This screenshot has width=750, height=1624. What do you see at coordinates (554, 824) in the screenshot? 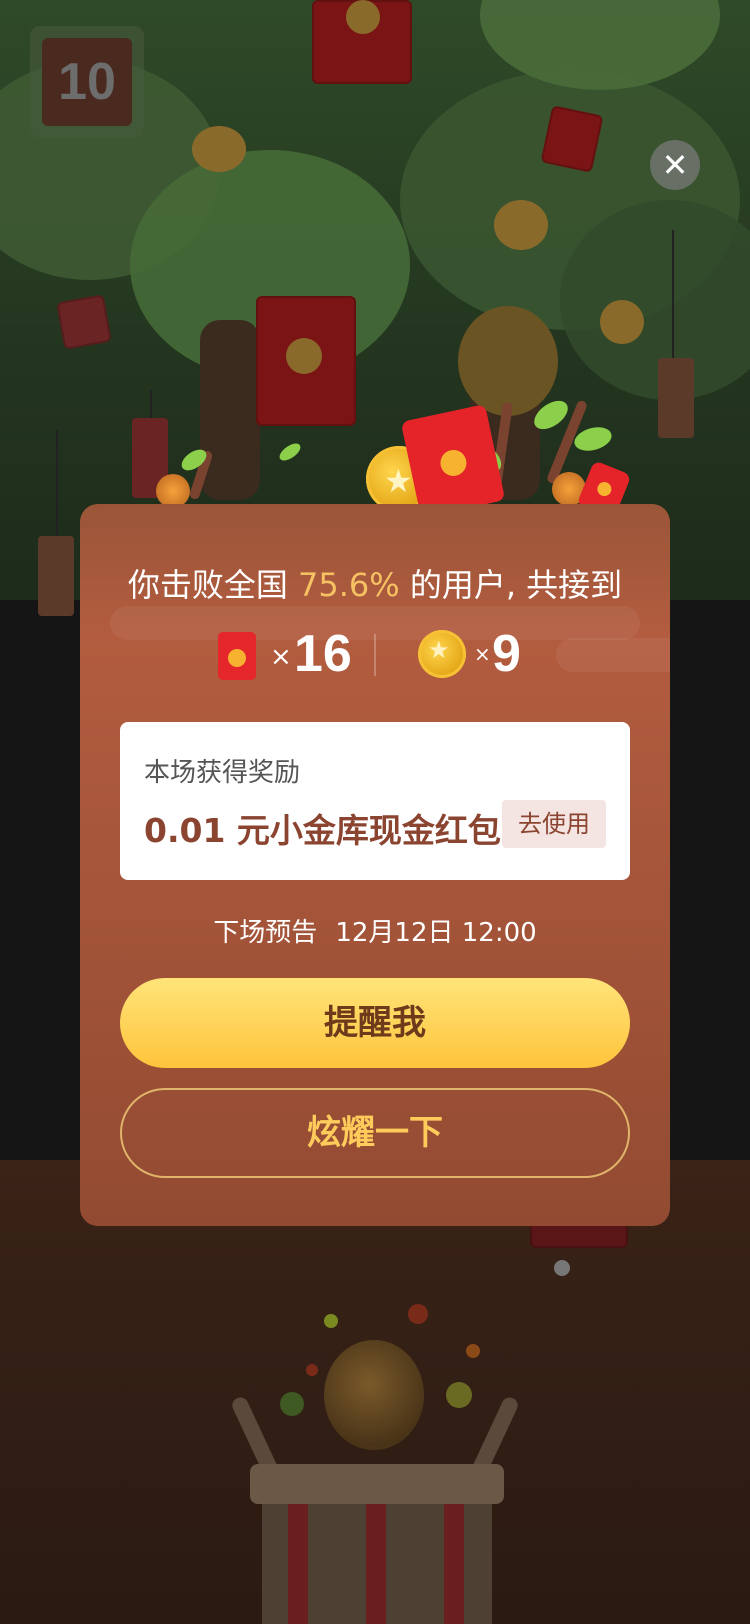
I see `use-reward-button: 去使用` at bounding box center [554, 824].